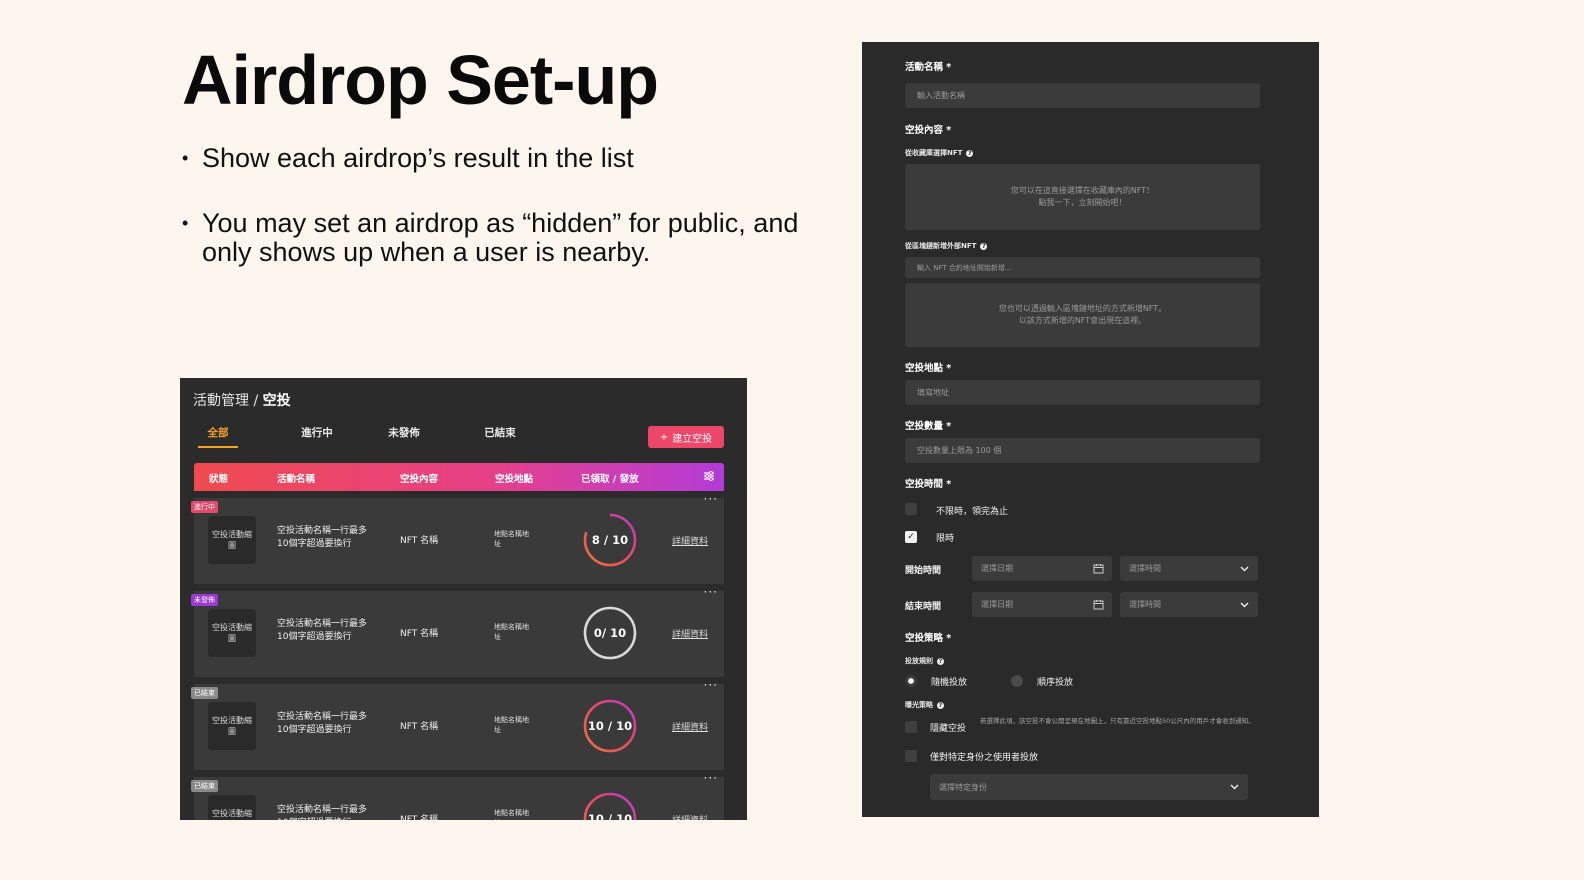  What do you see at coordinates (1189, 568) in the screenshot?
I see `start-time-select: 選擇時間` at bounding box center [1189, 568].